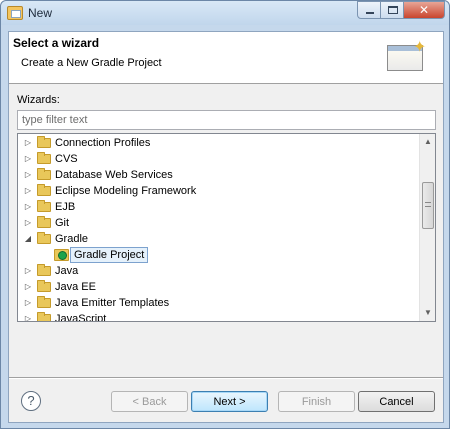  I want to click on tree-item-java: ▷ Java, so click(218, 271).